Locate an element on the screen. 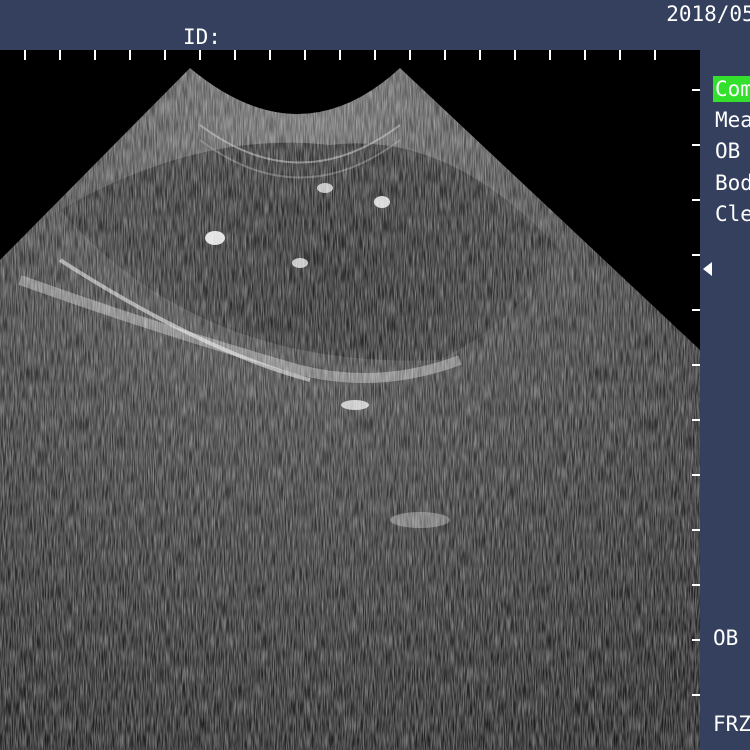 Image resolution: width=750 pixels, height=750 pixels. right-depth-ruler is located at coordinates (696, 392).